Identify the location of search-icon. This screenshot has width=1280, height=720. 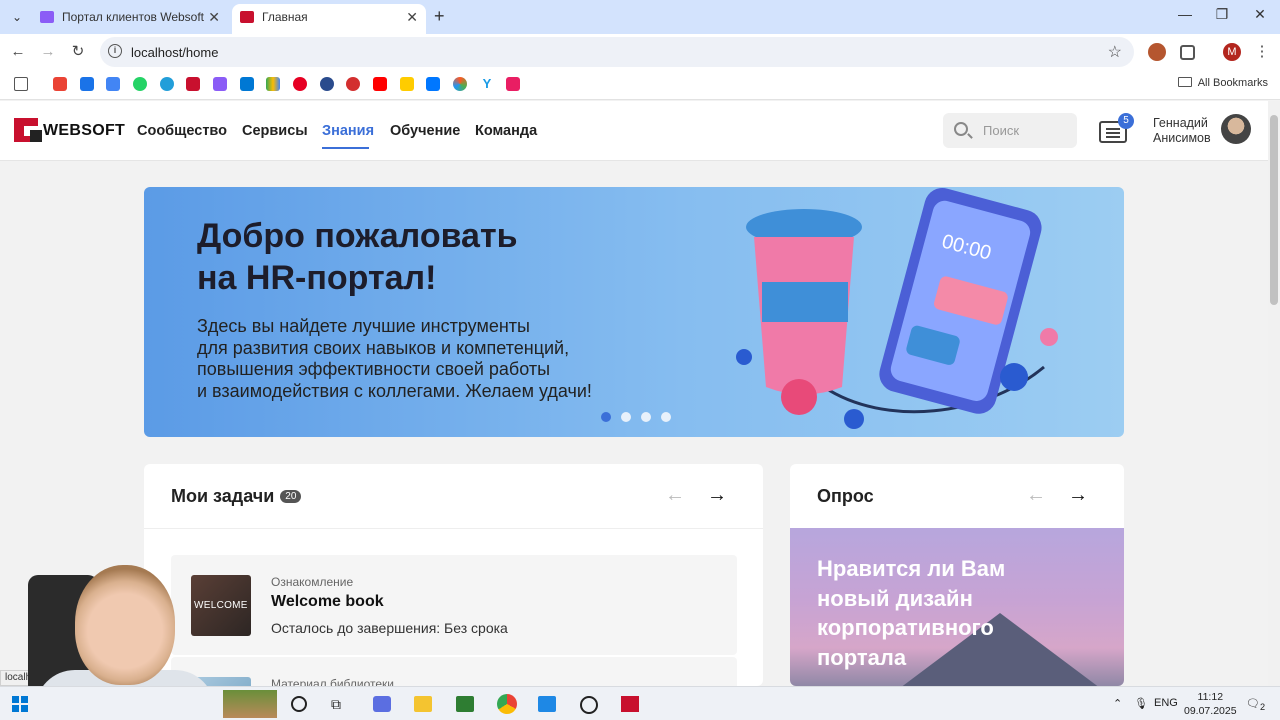
(299, 704).